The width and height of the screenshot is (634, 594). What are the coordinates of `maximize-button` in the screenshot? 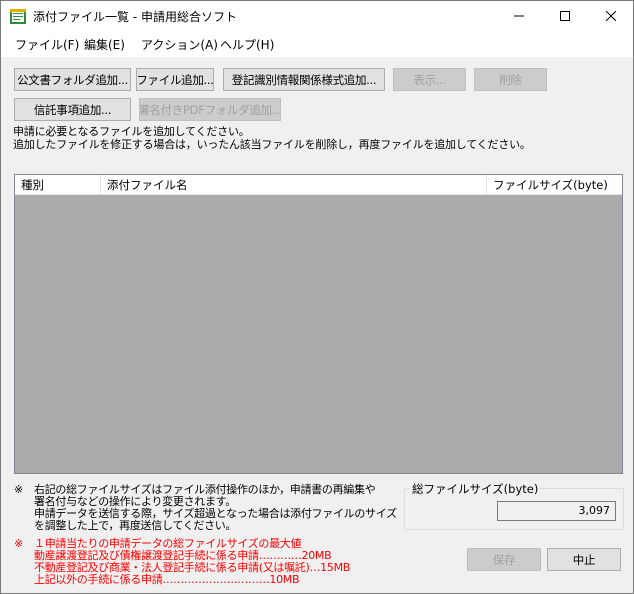 It's located at (565, 16).